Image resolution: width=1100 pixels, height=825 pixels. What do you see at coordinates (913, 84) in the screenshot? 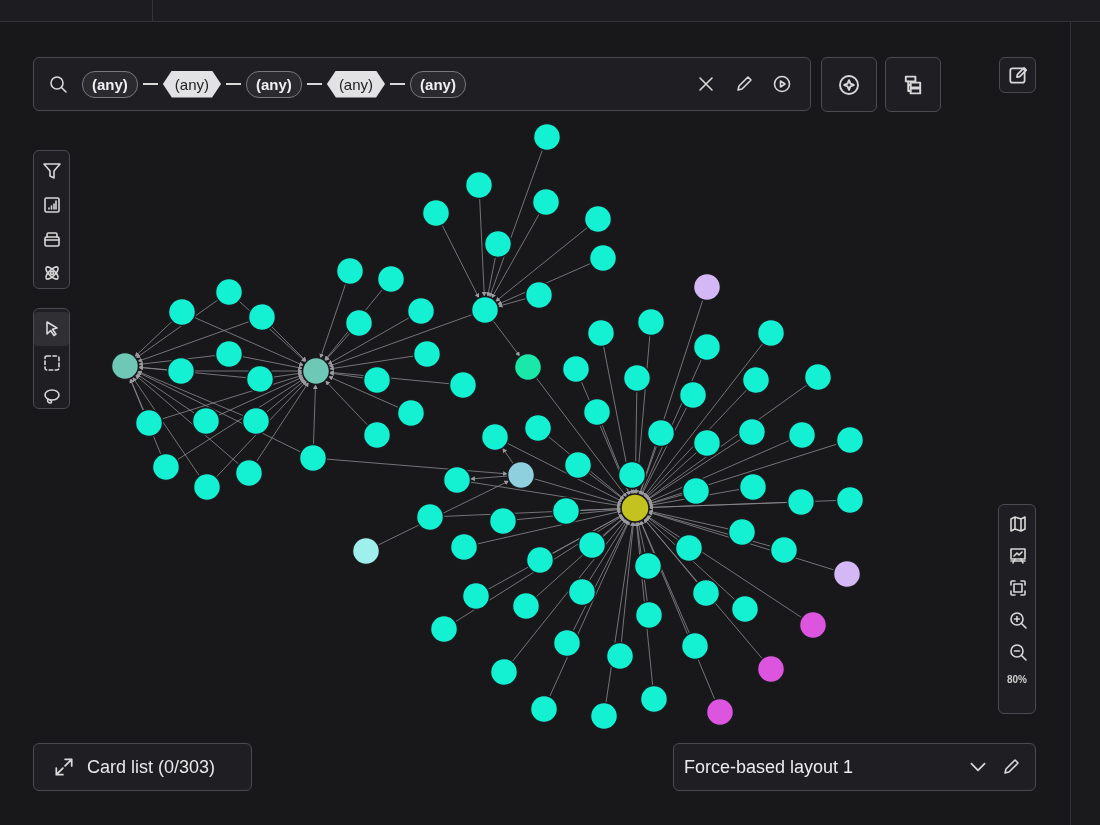
I see `hierarchy-button` at bounding box center [913, 84].